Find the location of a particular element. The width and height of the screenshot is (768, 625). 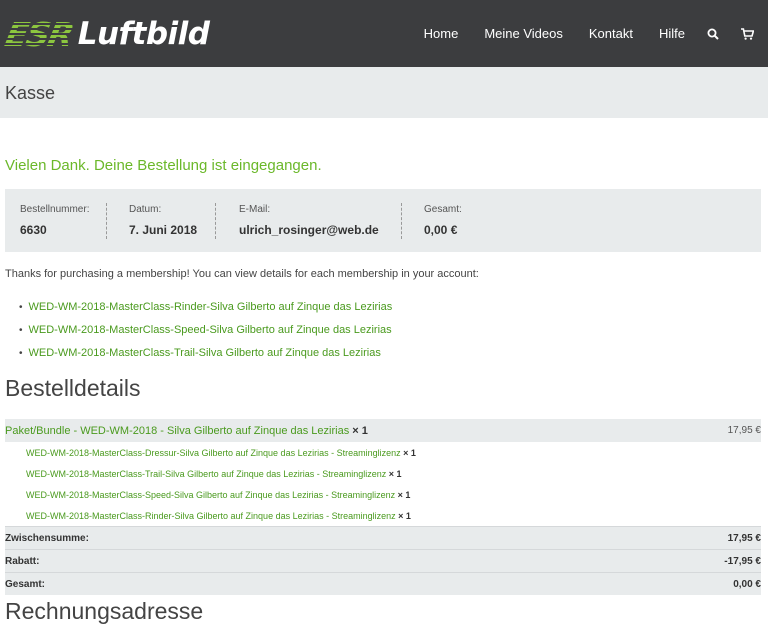

order-number: Bestellnummer: 6630 is located at coordinates (54, 220).